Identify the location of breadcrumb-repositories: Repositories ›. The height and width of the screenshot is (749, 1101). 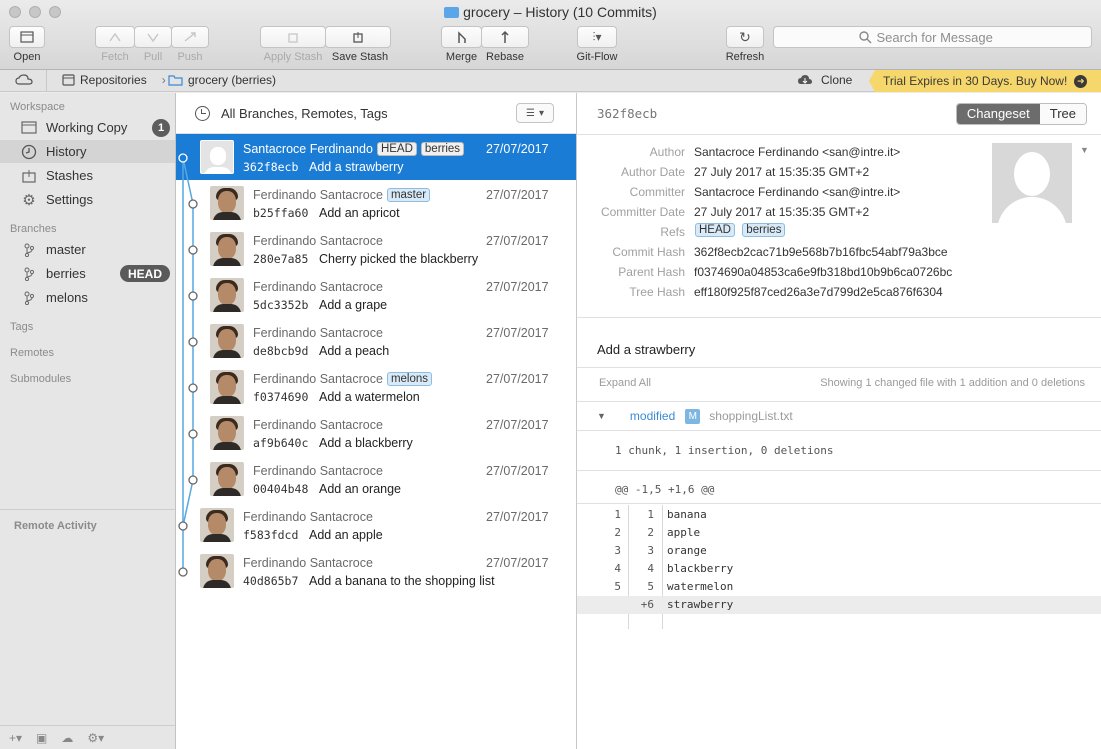
(114, 80).